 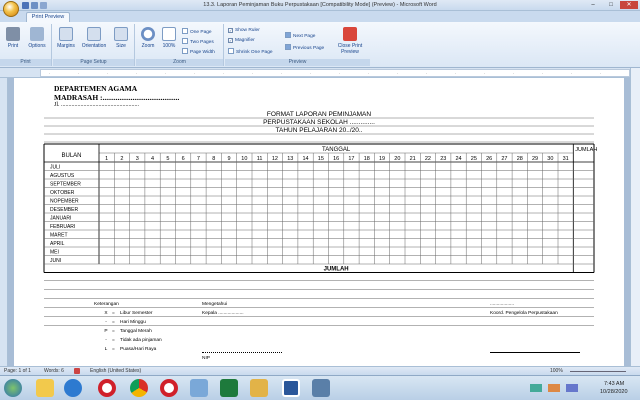 I want to click on language: English (United States), so click(x=115, y=371).